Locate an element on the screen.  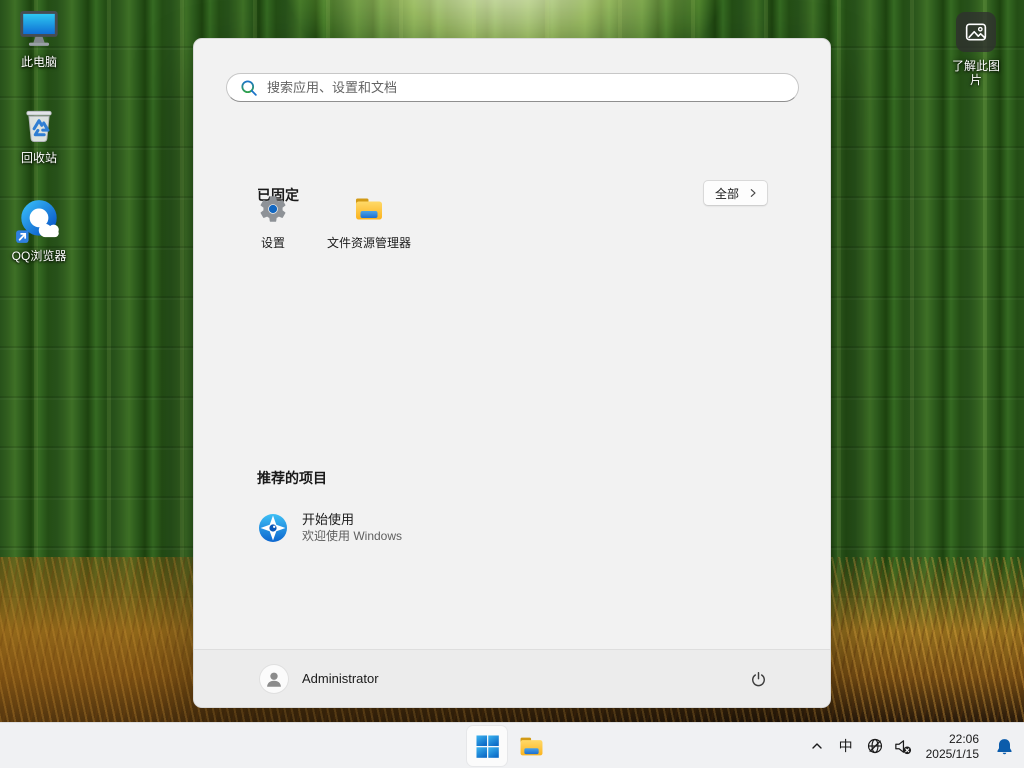
globe-slash-icon is located at coordinates (874, 746).